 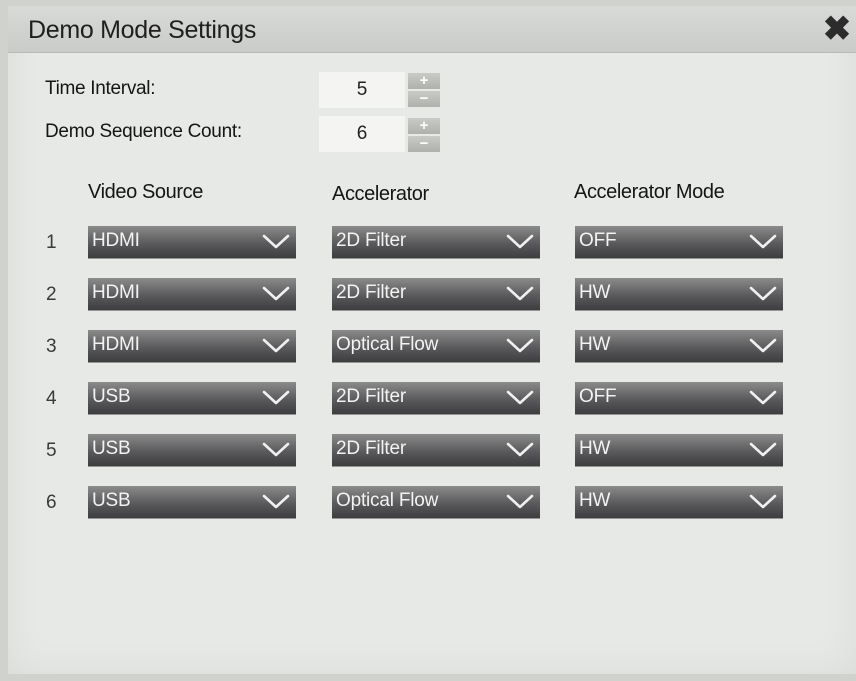 What do you see at coordinates (142, 30) in the screenshot?
I see `dialog-title: Demo Mode Settings` at bounding box center [142, 30].